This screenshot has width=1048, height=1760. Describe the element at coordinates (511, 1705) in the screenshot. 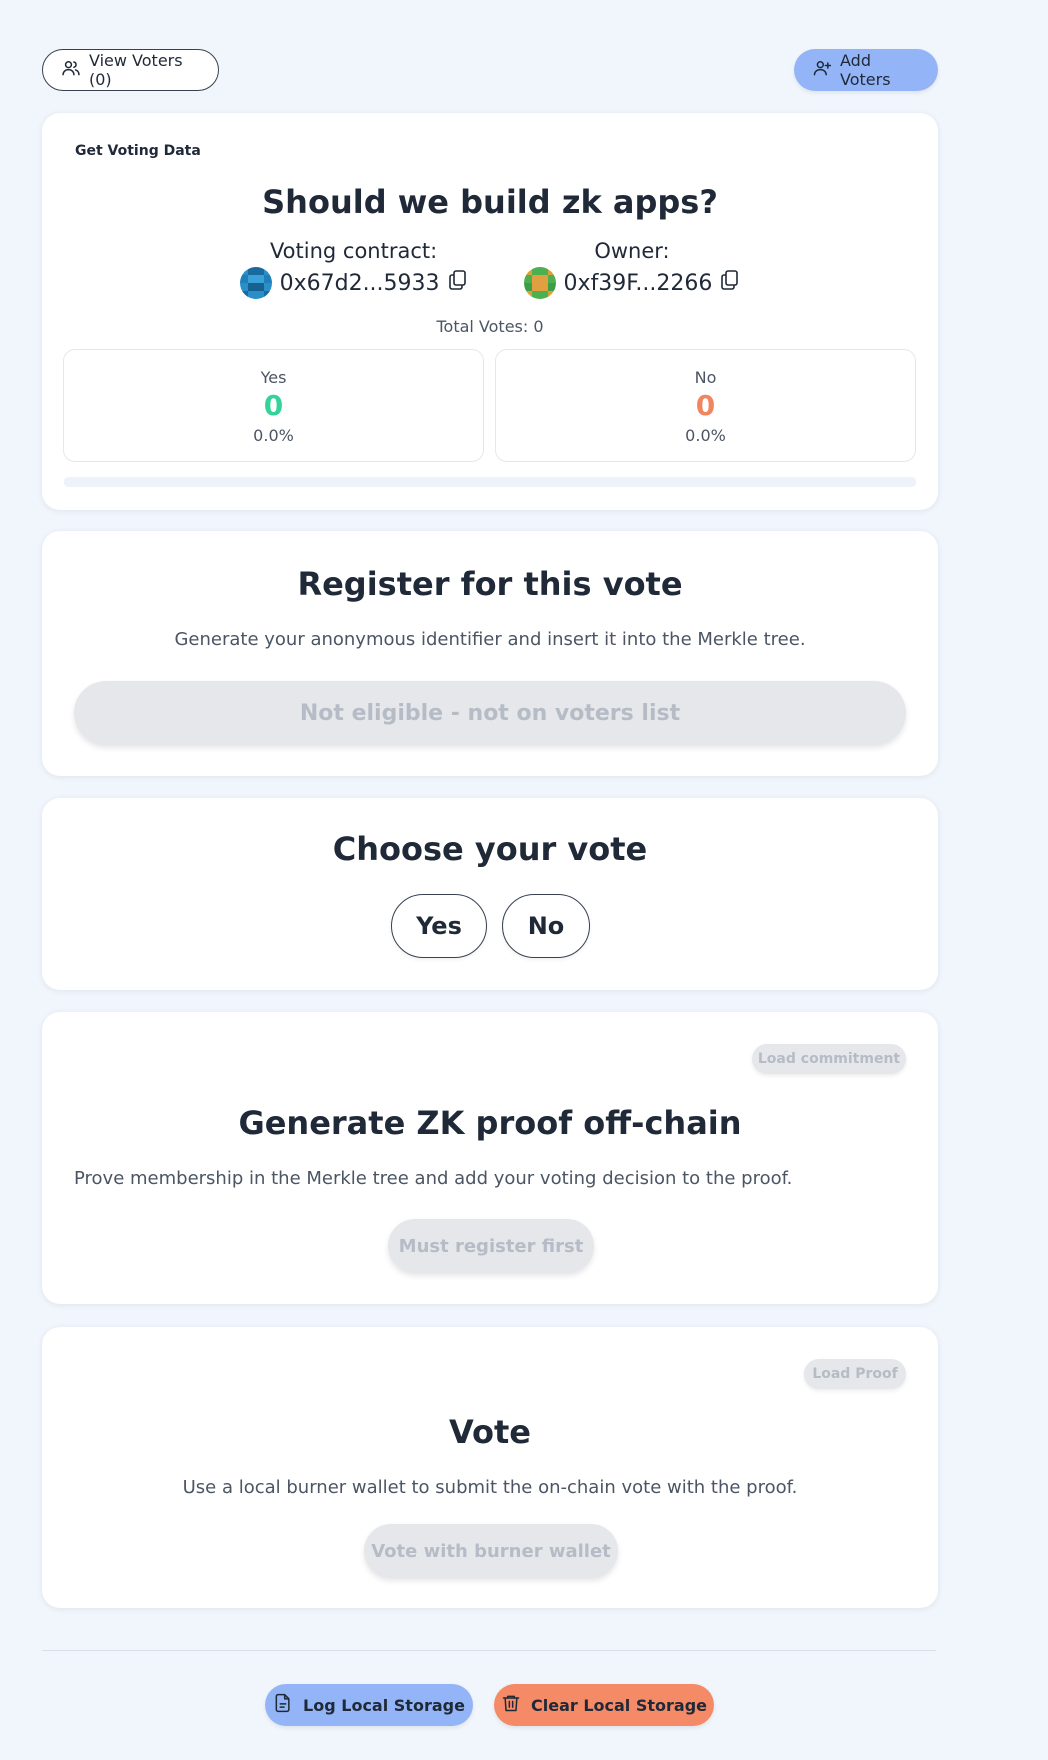

I see `trash-icon` at that location.